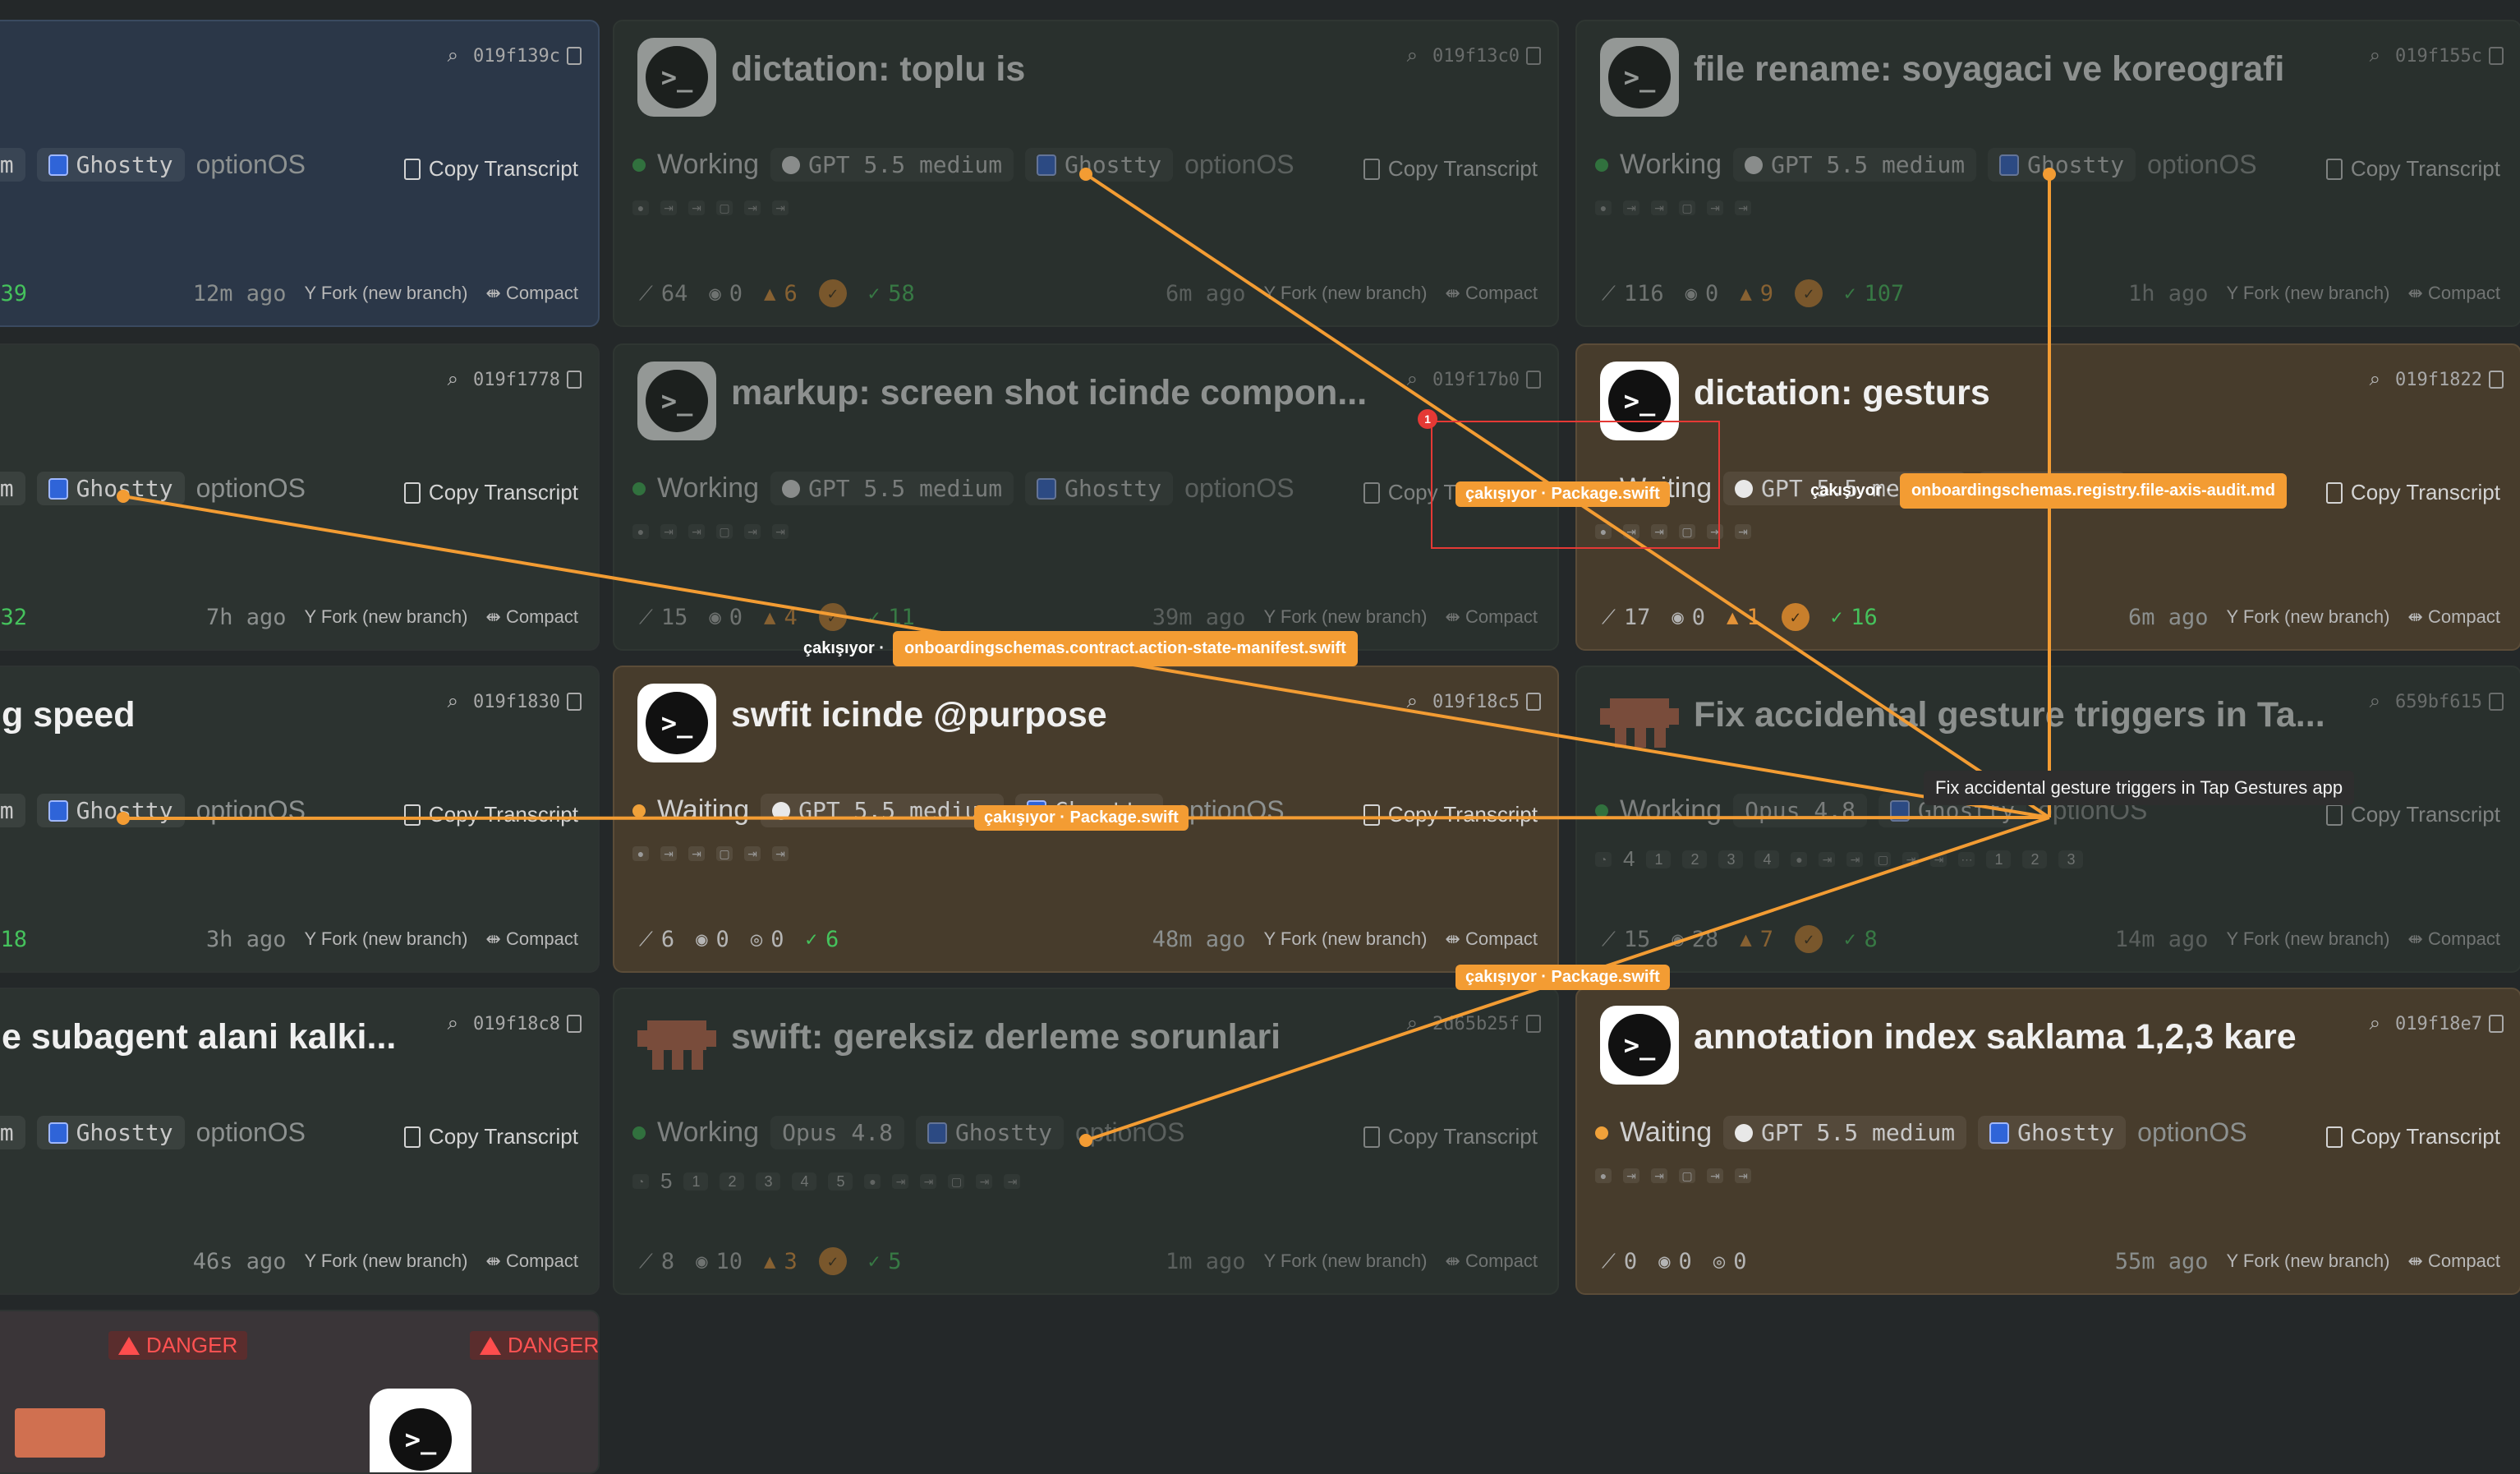  I want to click on session-id: 019f18e7, so click(2449, 1024).